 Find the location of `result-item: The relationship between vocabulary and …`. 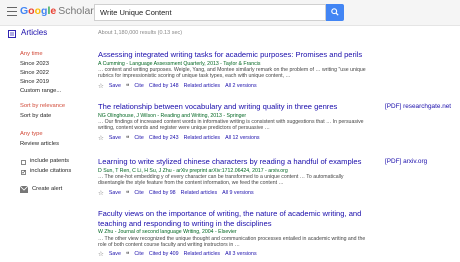

result-item: The relationship between vocabulary and … is located at coordinates (234, 122).